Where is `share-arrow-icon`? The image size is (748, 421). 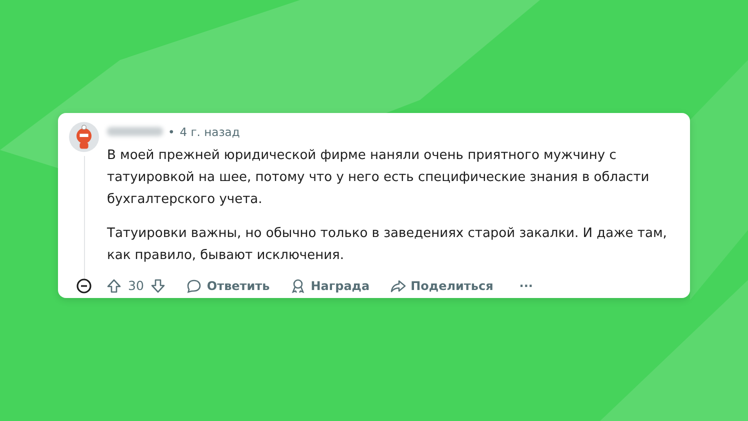
share-arrow-icon is located at coordinates (398, 286).